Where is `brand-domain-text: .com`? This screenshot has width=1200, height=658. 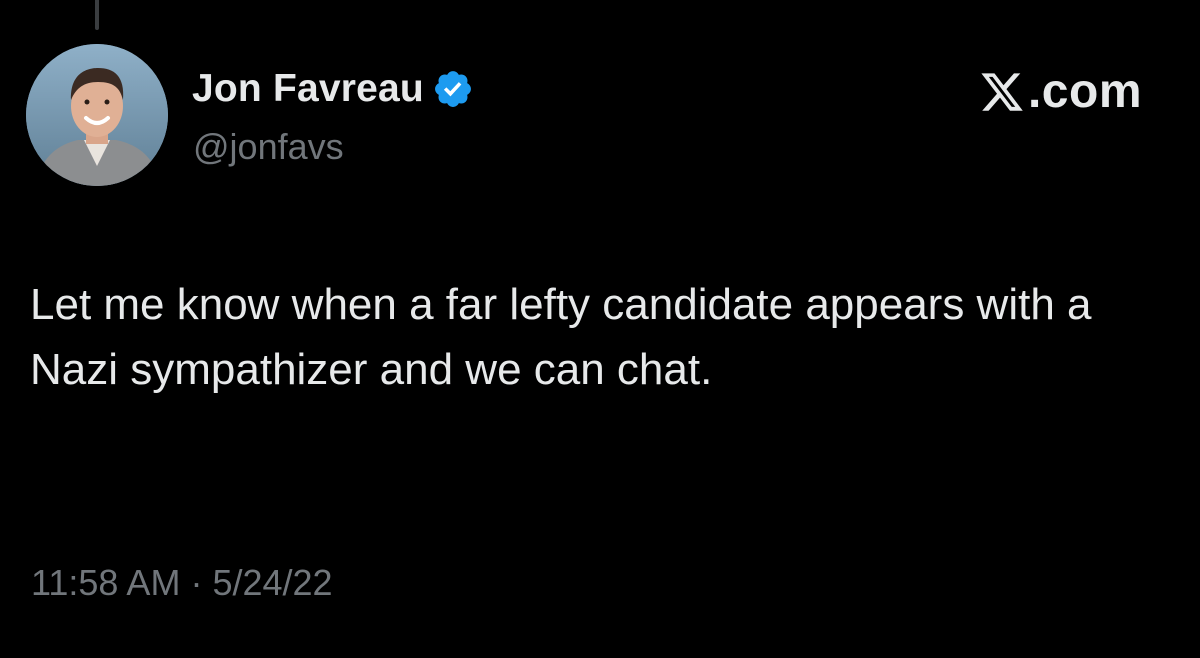
brand-domain-text: .com is located at coordinates (1084, 91).